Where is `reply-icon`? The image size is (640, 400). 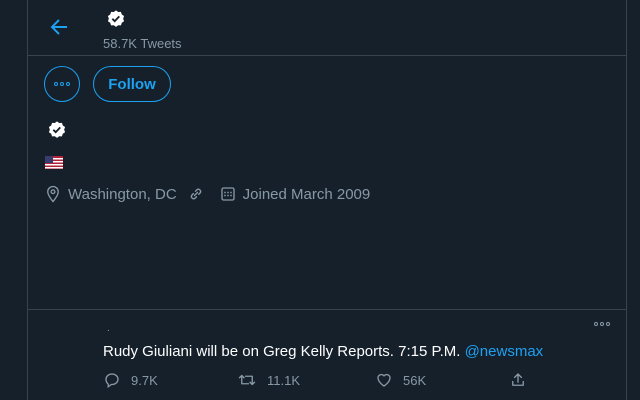
reply-icon is located at coordinates (112, 381).